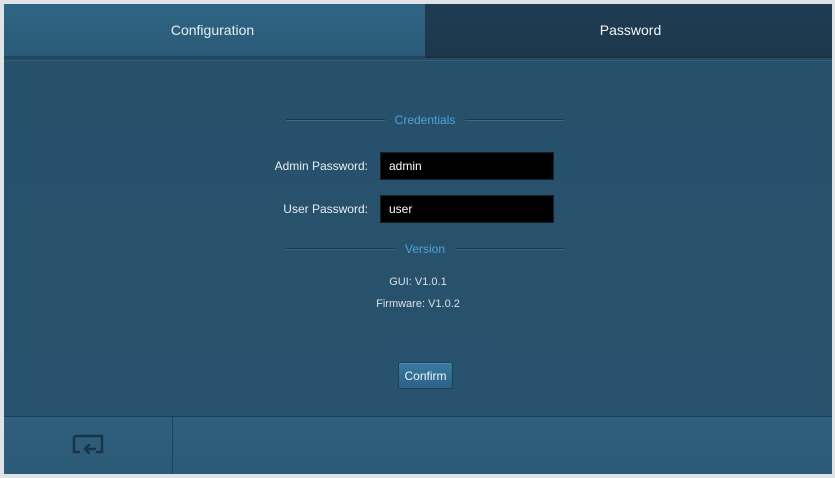 This screenshot has height=478, width=835. I want to click on gui-version: GUI: V1.0.1, so click(418, 282).